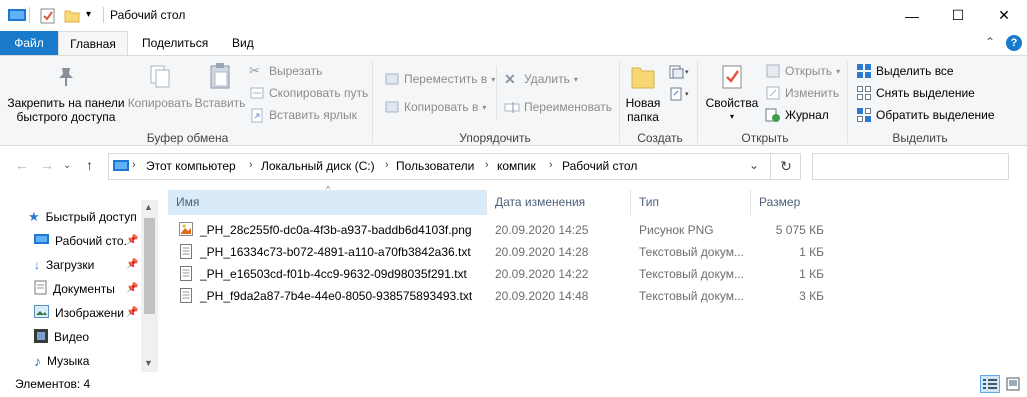 The height and width of the screenshot is (397, 1027). Describe the element at coordinates (799, 230) in the screenshot. I see `file-size: 5 075 КБ` at that location.